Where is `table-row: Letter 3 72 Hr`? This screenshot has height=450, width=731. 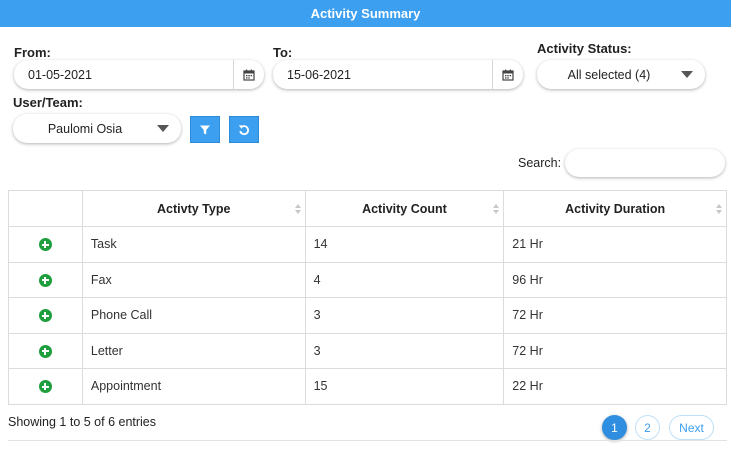 table-row: Letter 3 72 Hr is located at coordinates (367, 350).